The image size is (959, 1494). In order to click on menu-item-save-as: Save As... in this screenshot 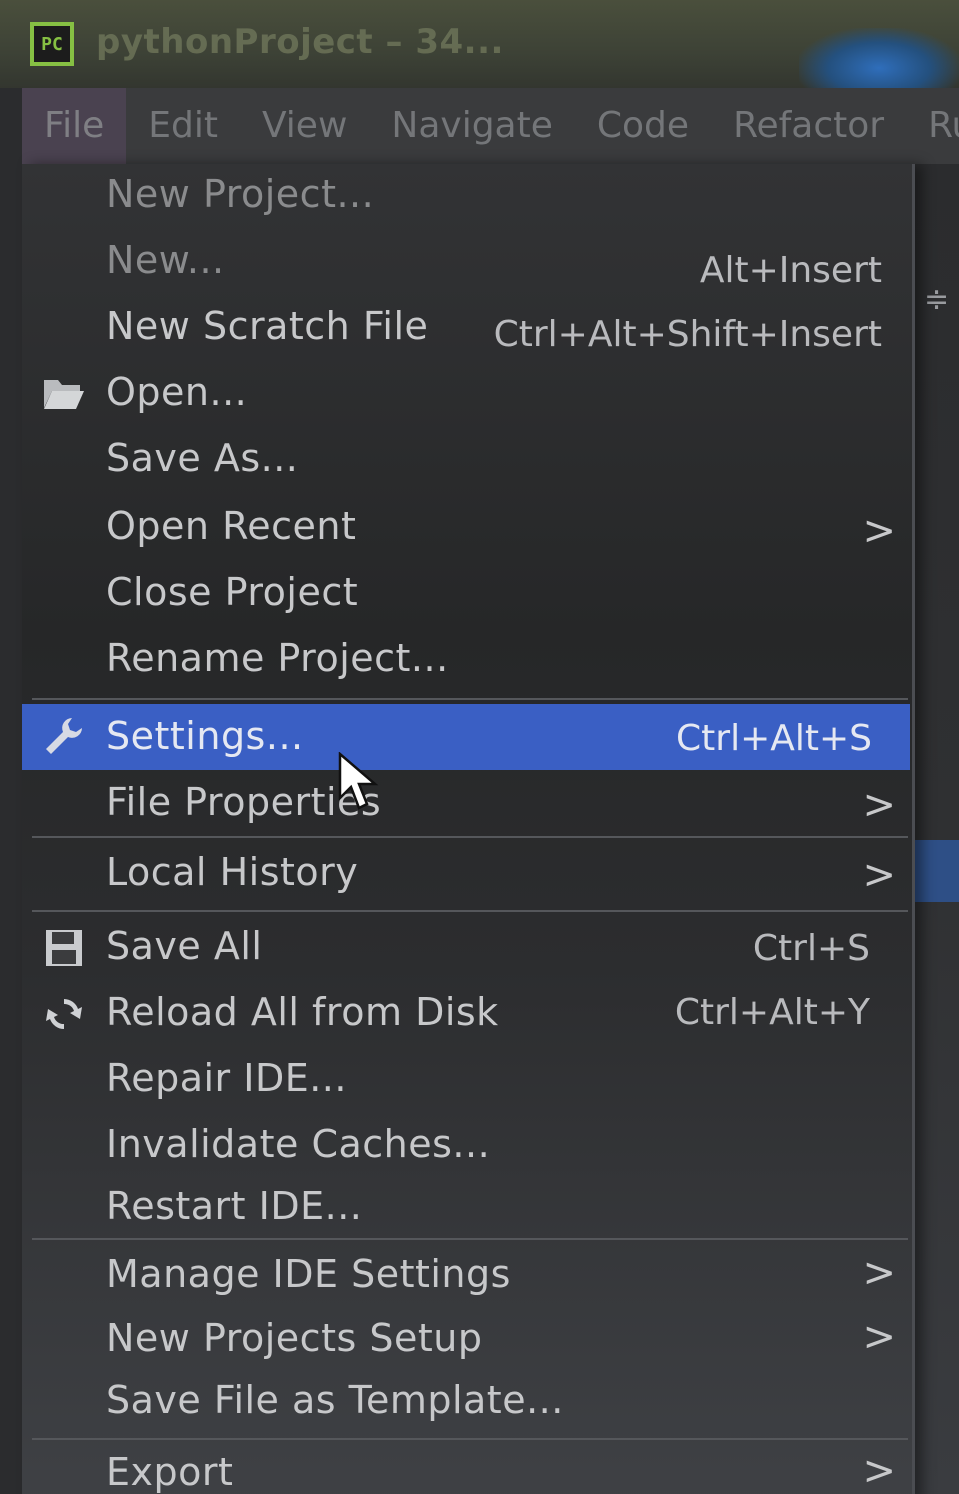, I will do `click(466, 460)`.